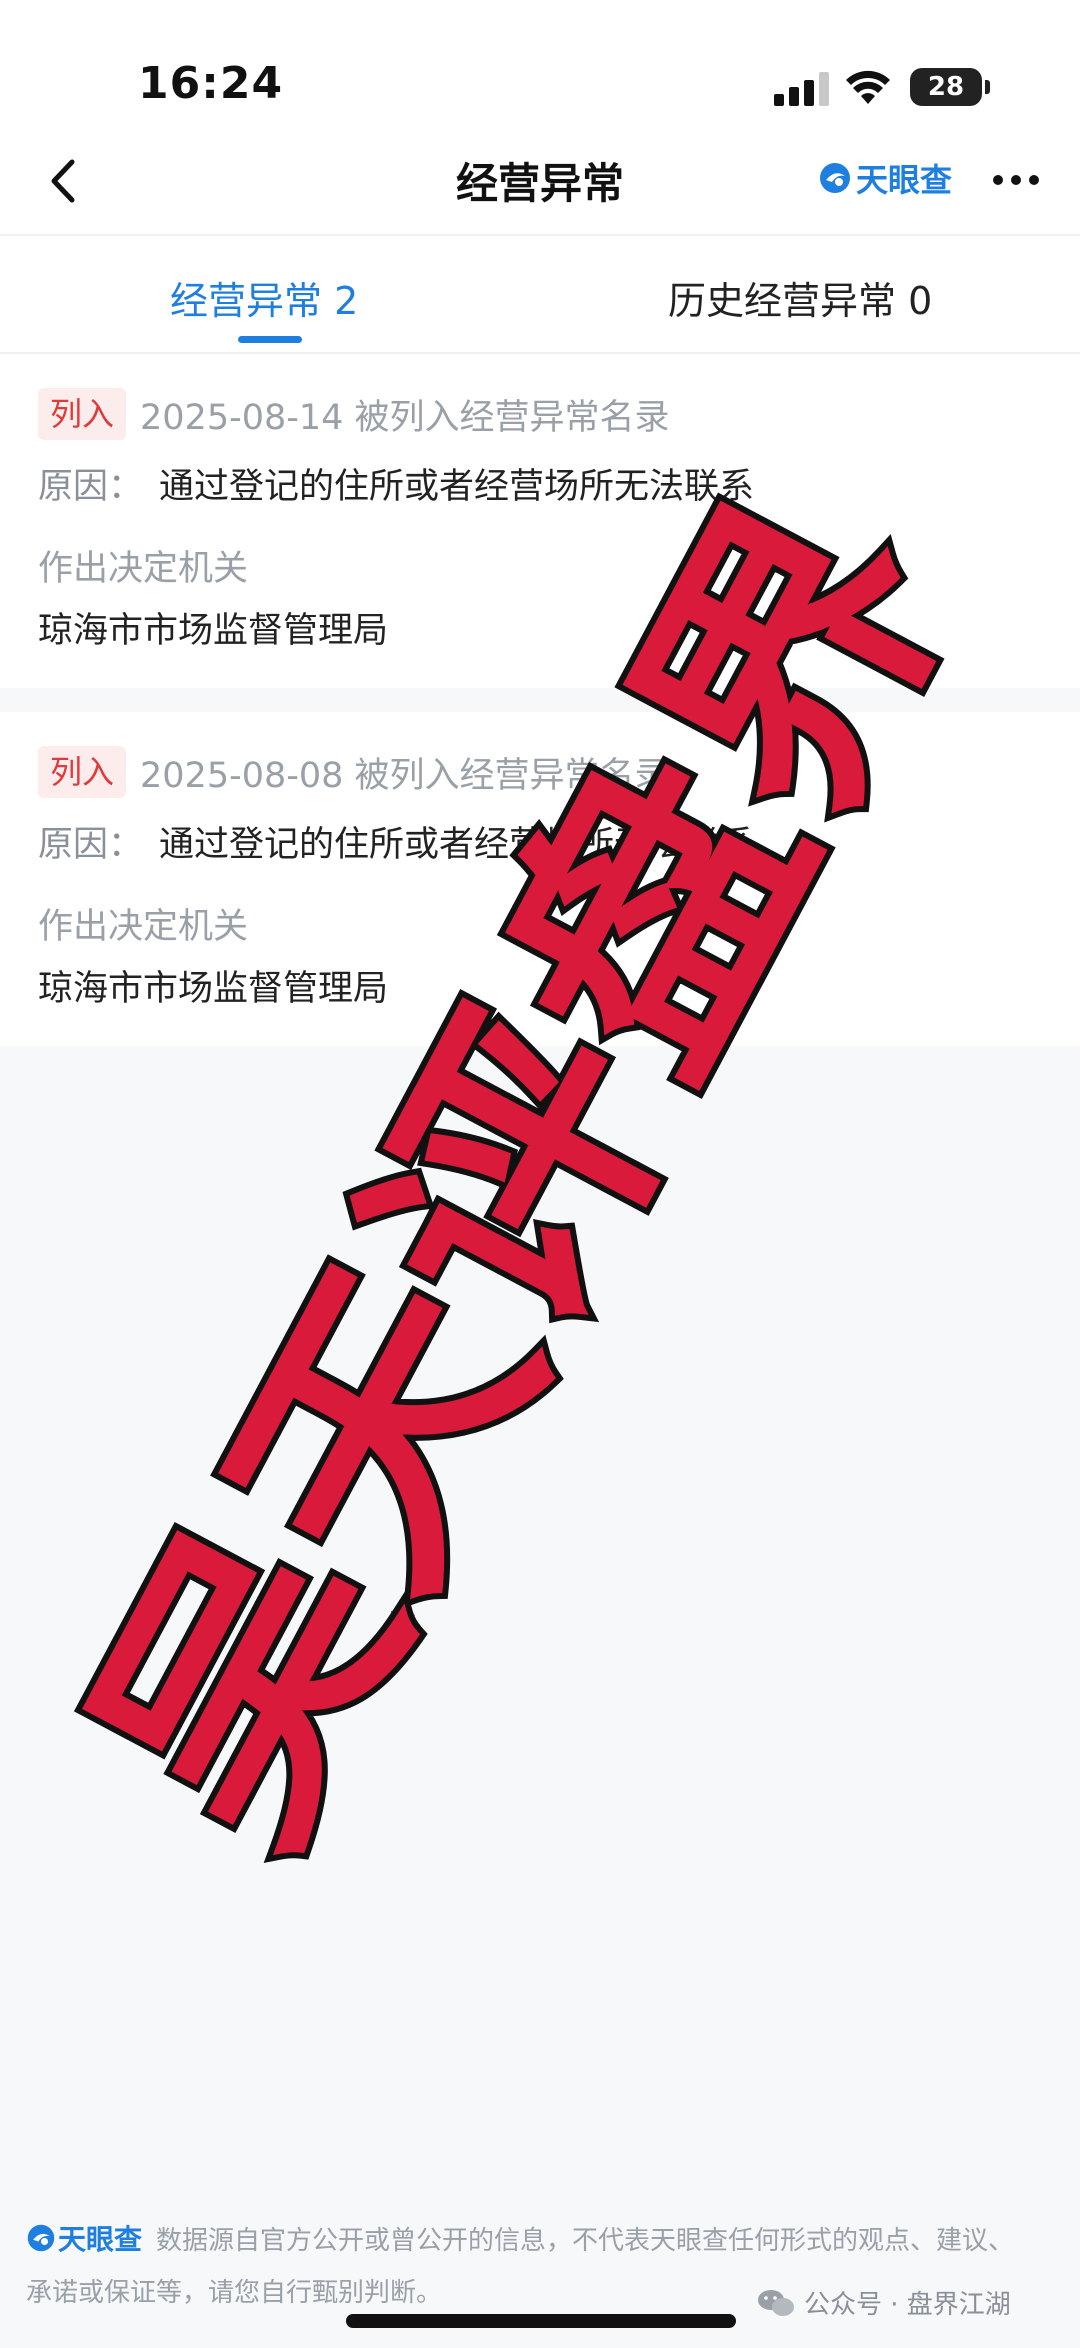 The image size is (1080, 2348). What do you see at coordinates (776, 2302) in the screenshot?
I see `wechat-icon` at bounding box center [776, 2302].